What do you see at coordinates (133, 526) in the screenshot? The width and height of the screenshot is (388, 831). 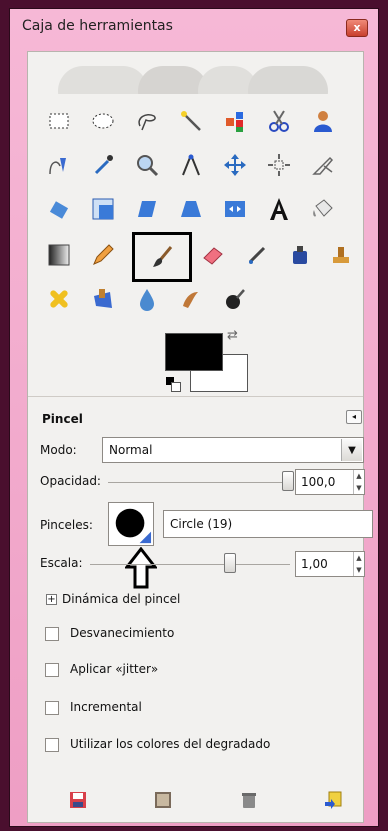 I see `circle-brush-icon` at bounding box center [133, 526].